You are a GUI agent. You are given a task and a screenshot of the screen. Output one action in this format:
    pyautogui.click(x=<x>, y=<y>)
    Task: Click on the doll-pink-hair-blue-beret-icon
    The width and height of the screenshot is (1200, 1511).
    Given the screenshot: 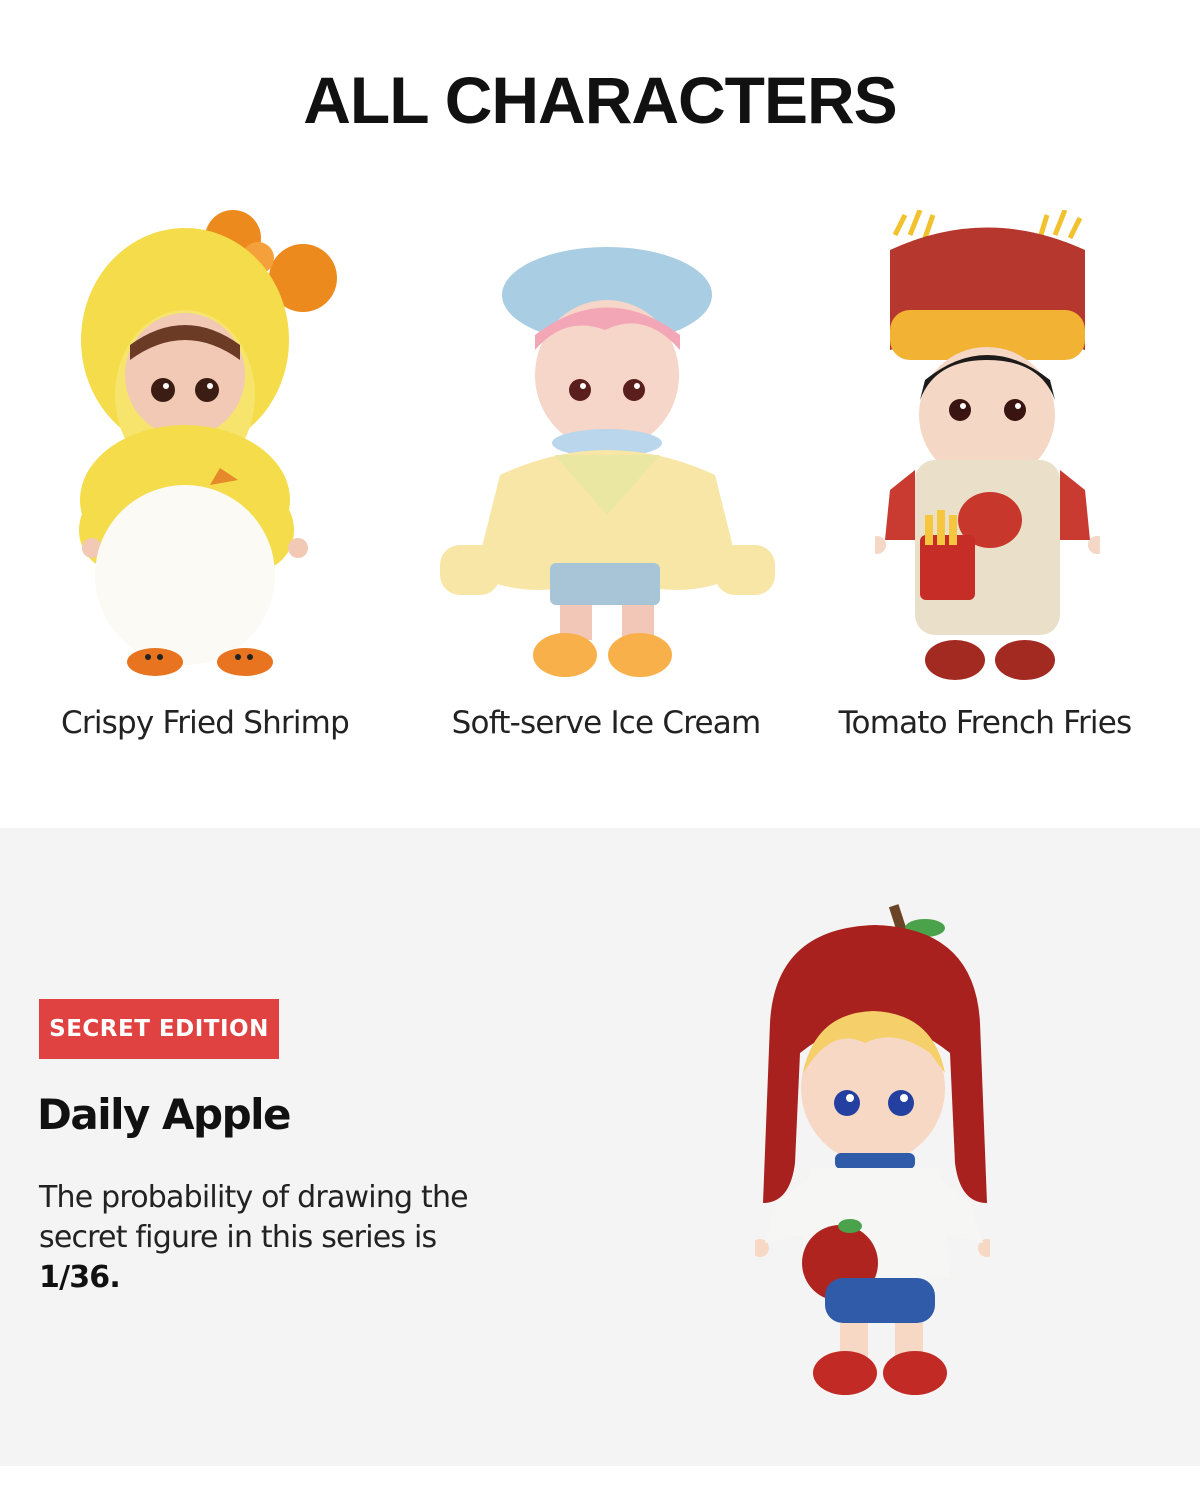 What is the action you would take?
    pyautogui.click(x=607, y=462)
    